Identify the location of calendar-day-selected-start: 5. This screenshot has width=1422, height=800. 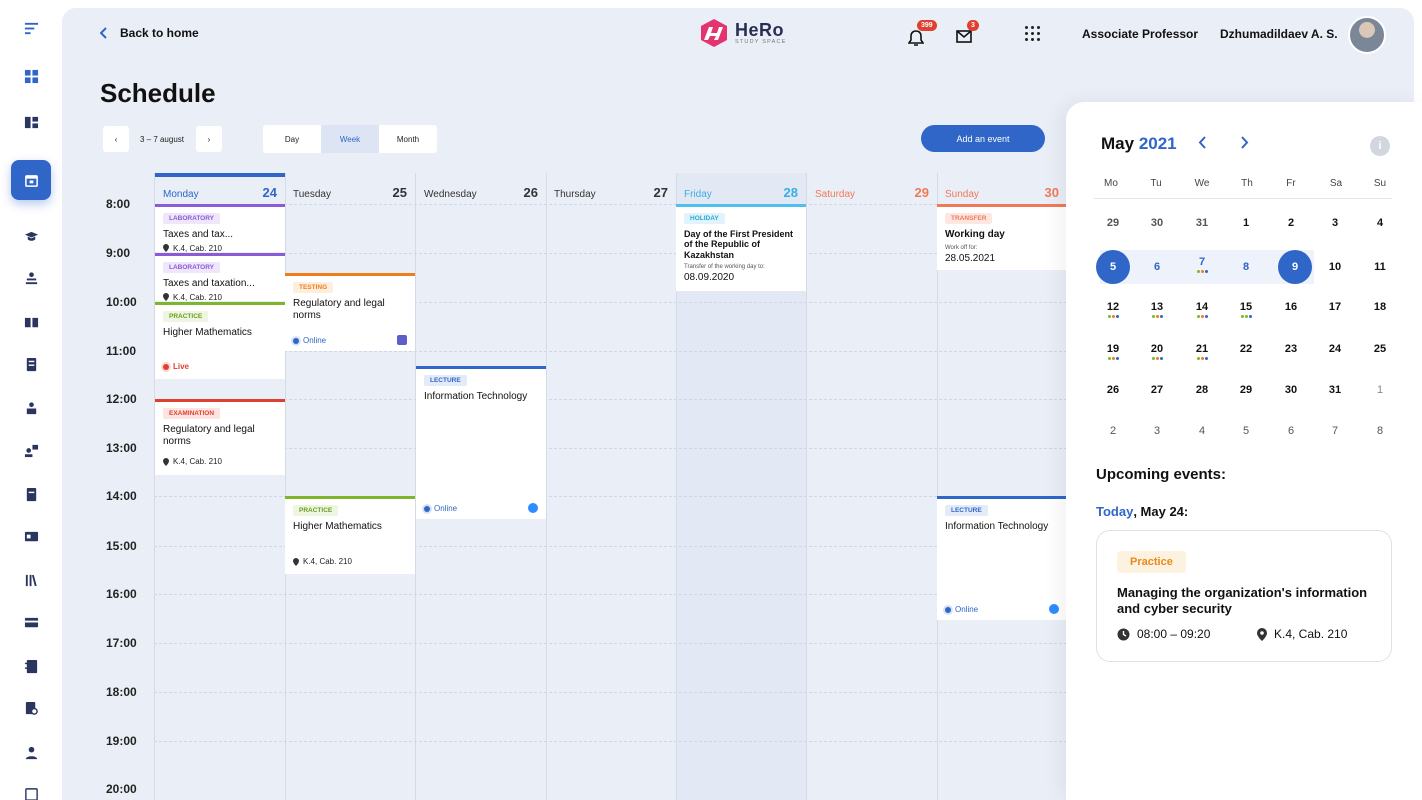
(1113, 267).